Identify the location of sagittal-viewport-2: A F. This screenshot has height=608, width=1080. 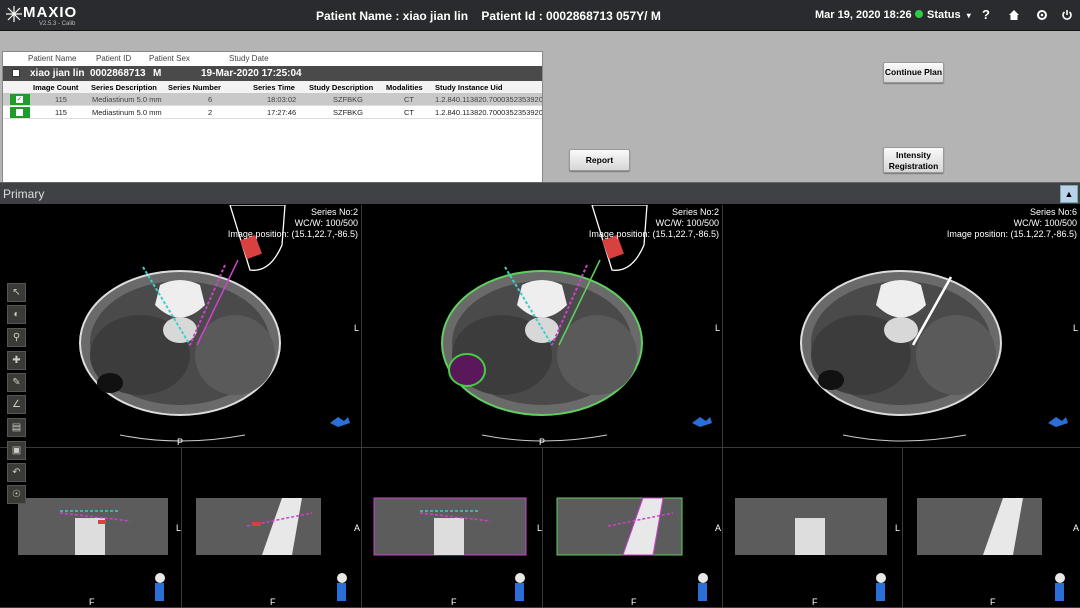
(633, 528).